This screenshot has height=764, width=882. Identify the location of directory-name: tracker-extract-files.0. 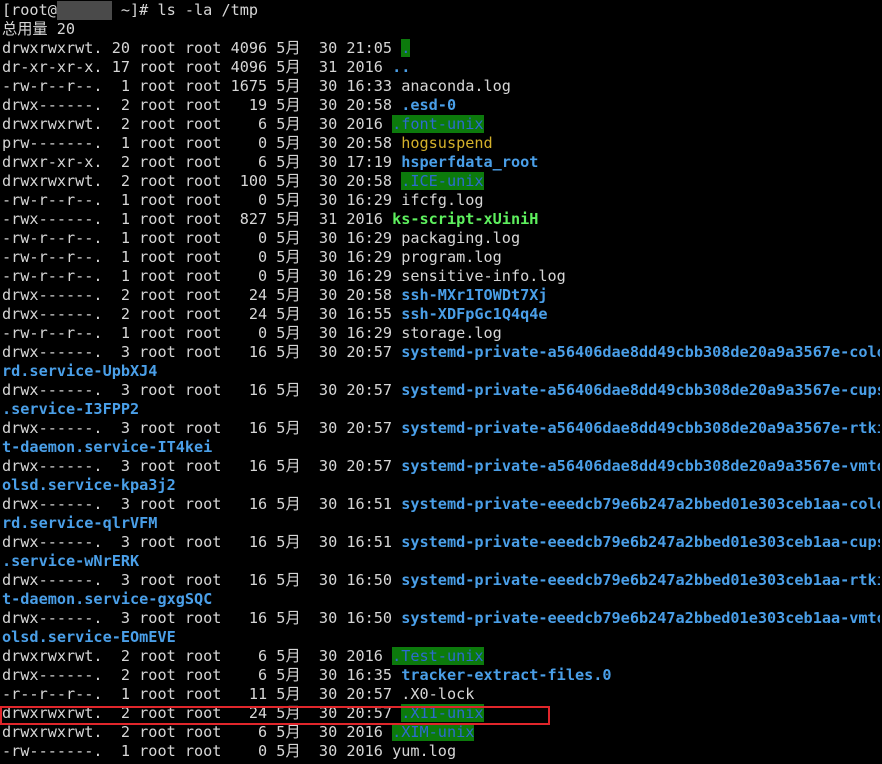
(506, 675).